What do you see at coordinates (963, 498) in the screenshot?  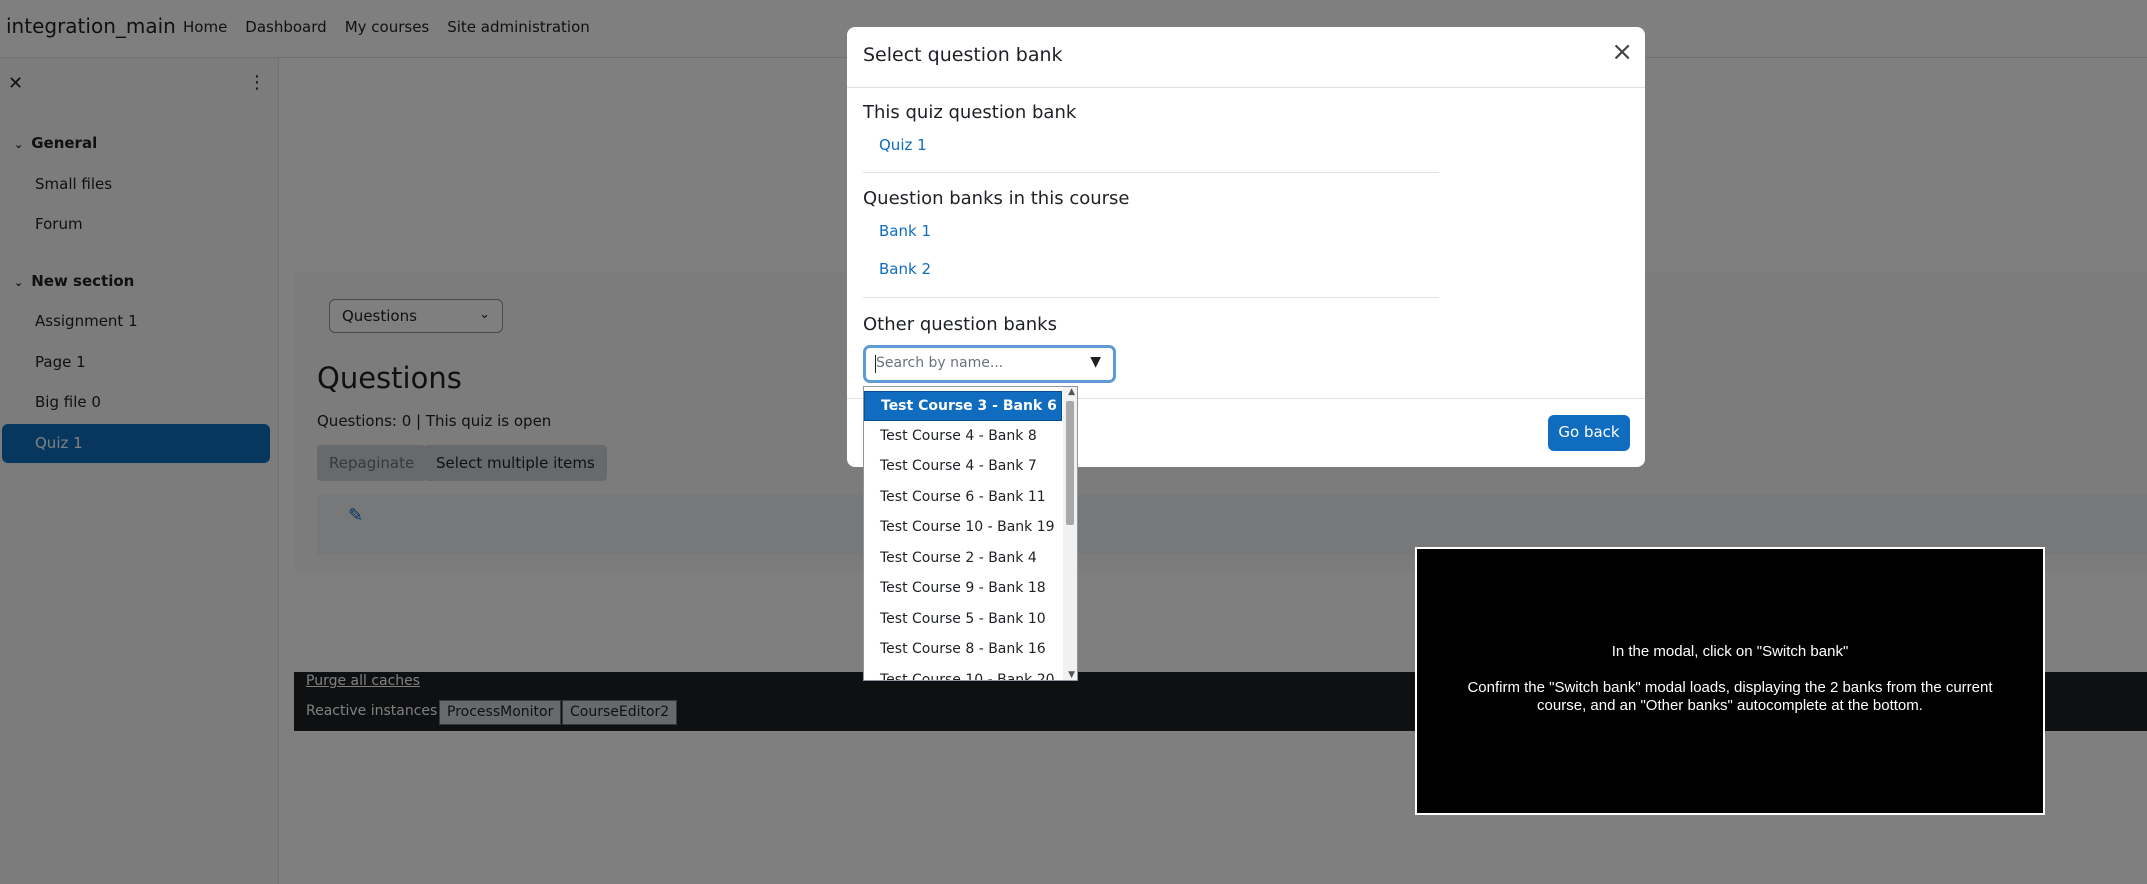 I see `suggestion-option: Test Course 6 - Bank 11` at bounding box center [963, 498].